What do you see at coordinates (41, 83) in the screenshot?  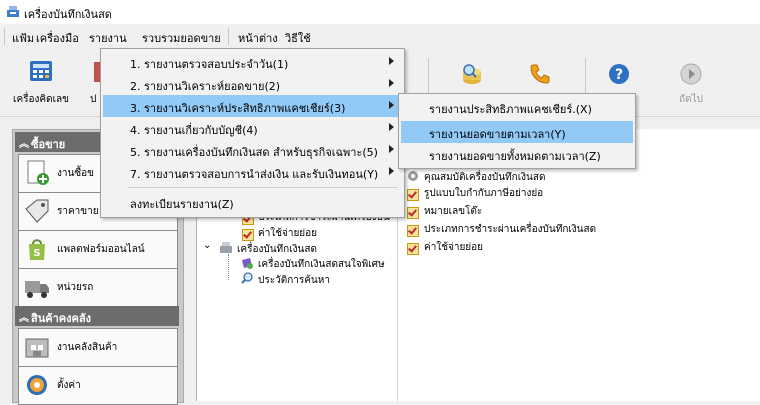 I see `calculator-button: เครื่องคิดเลข` at bounding box center [41, 83].